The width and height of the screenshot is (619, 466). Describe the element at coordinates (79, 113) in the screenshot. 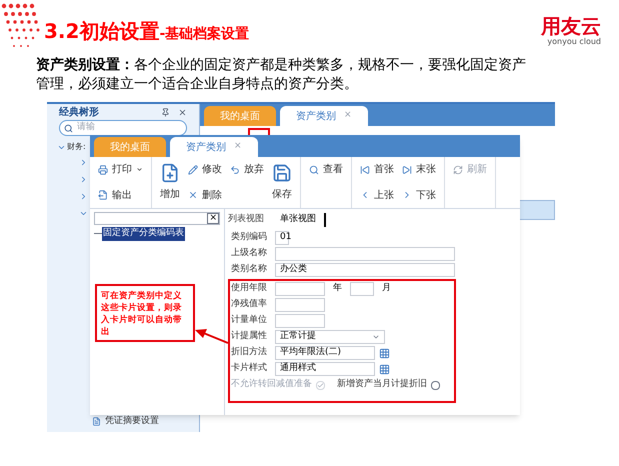

I see `panel-title: 经典树形` at that location.